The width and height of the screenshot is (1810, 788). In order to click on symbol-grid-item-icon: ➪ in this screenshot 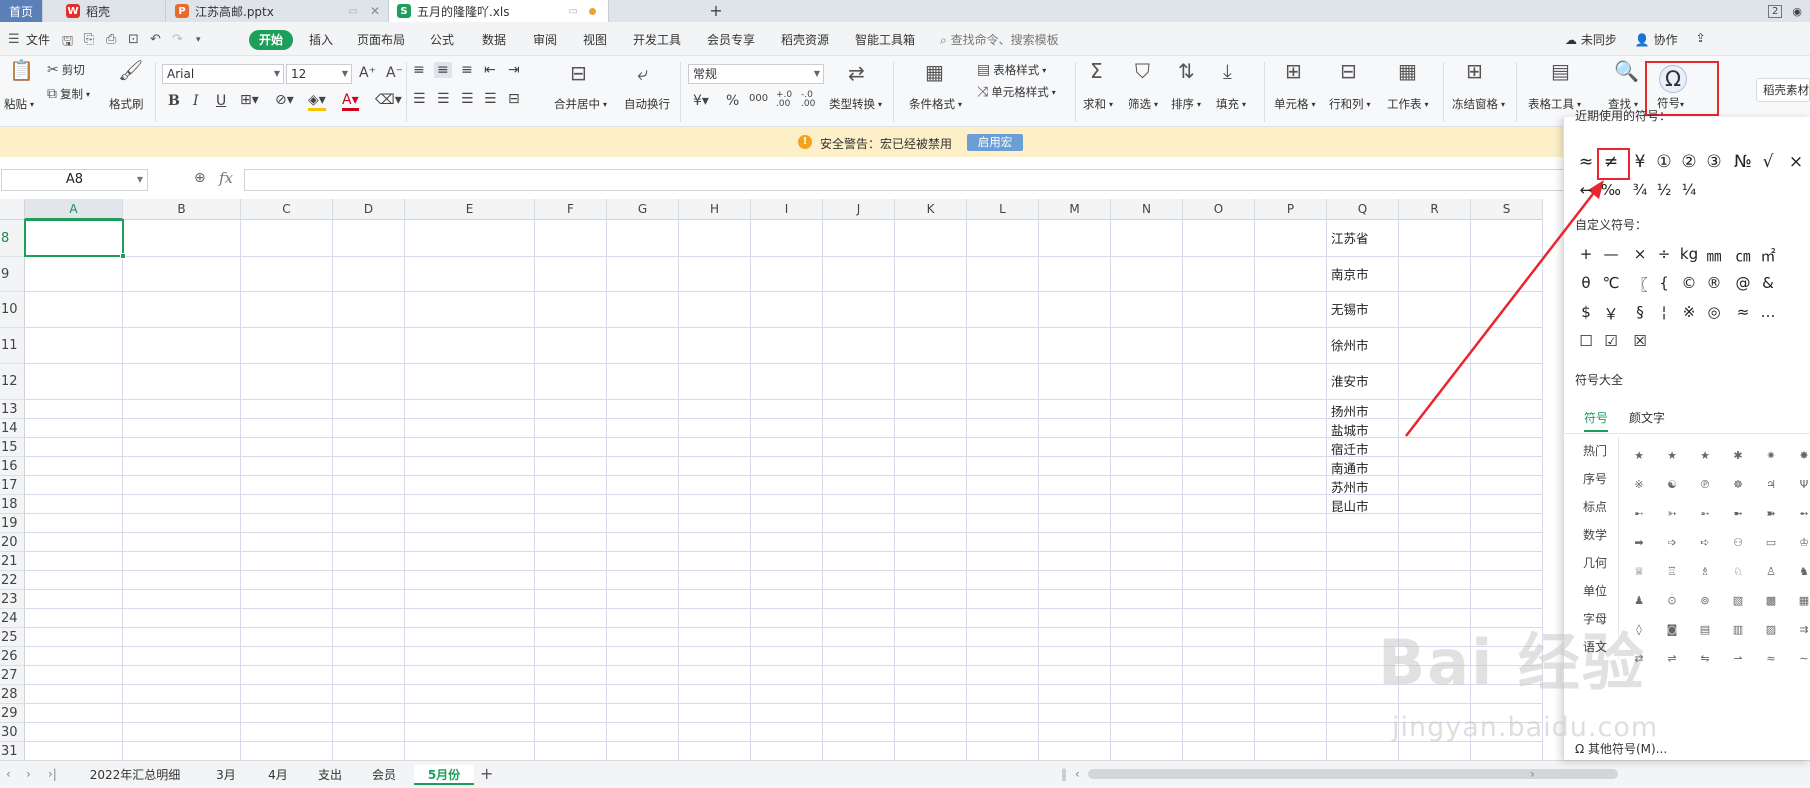, I will do `click(1705, 542)`.